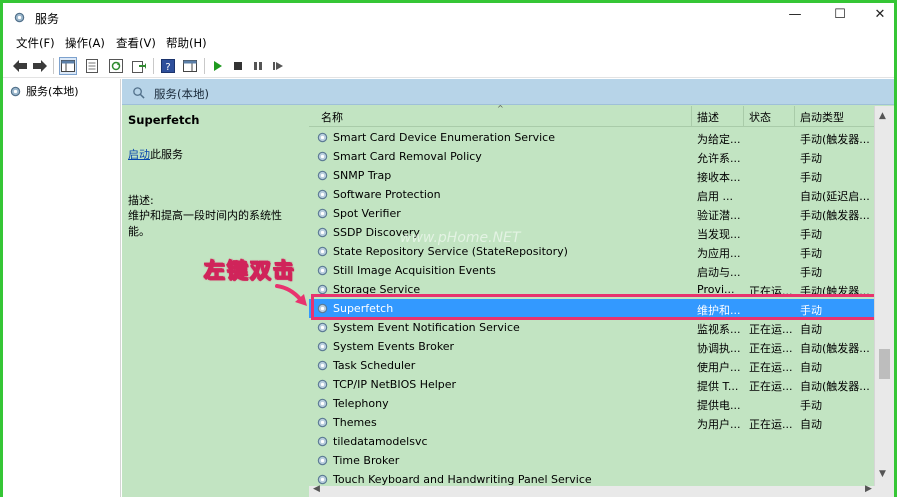 This screenshot has width=897, height=497. What do you see at coordinates (116, 66) in the screenshot?
I see `refresh-icon` at bounding box center [116, 66].